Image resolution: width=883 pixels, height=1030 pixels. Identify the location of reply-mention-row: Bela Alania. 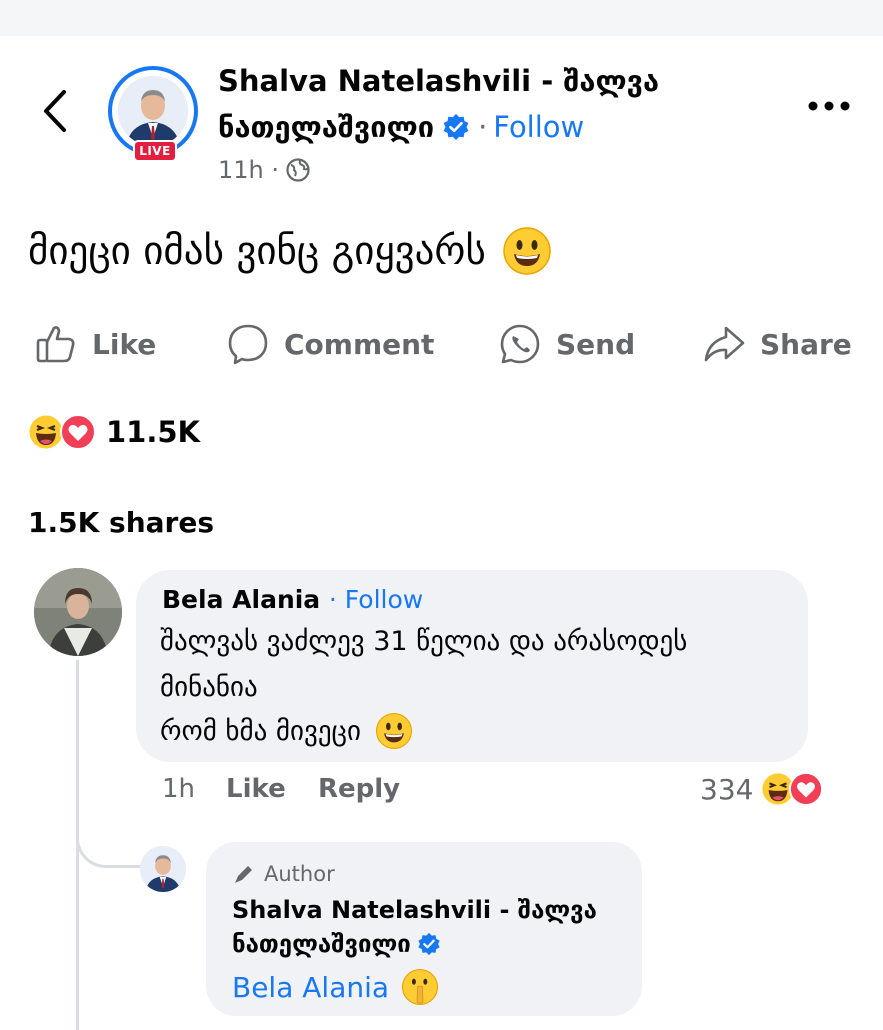
(335, 987).